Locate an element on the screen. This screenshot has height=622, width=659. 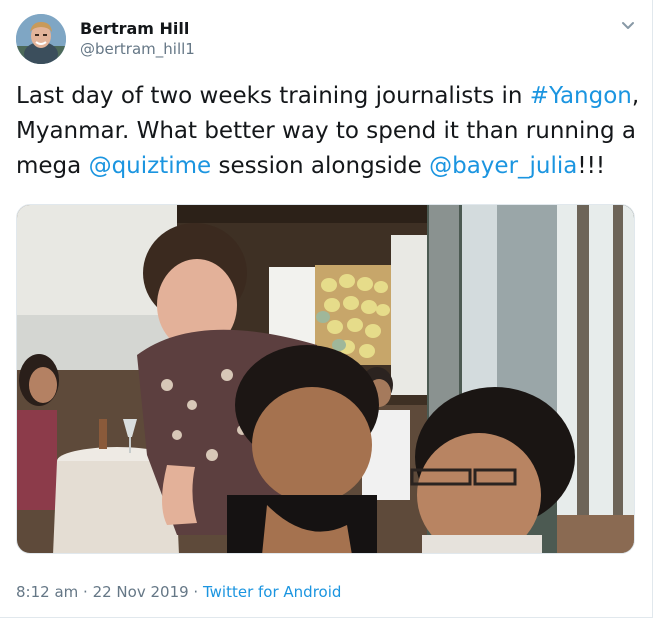
mention-link-bayer-julia: @bayer_julia is located at coordinates (503, 166).